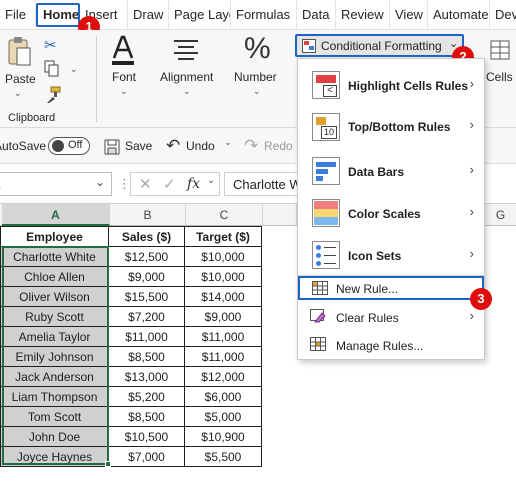 This screenshot has height=483, width=516. I want to click on tab-page-layout: Page Layout, so click(200, 15).